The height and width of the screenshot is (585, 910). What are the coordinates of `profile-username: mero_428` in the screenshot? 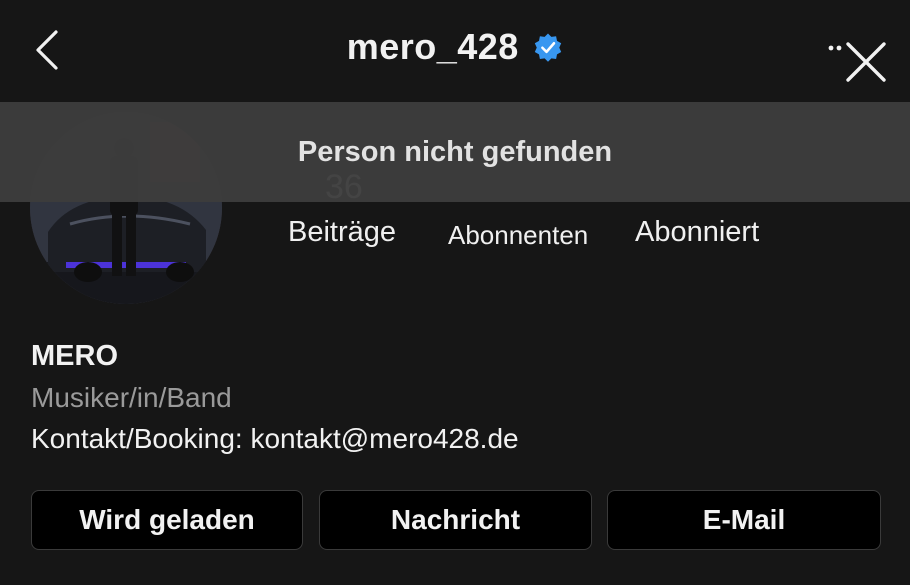 It's located at (432, 46).